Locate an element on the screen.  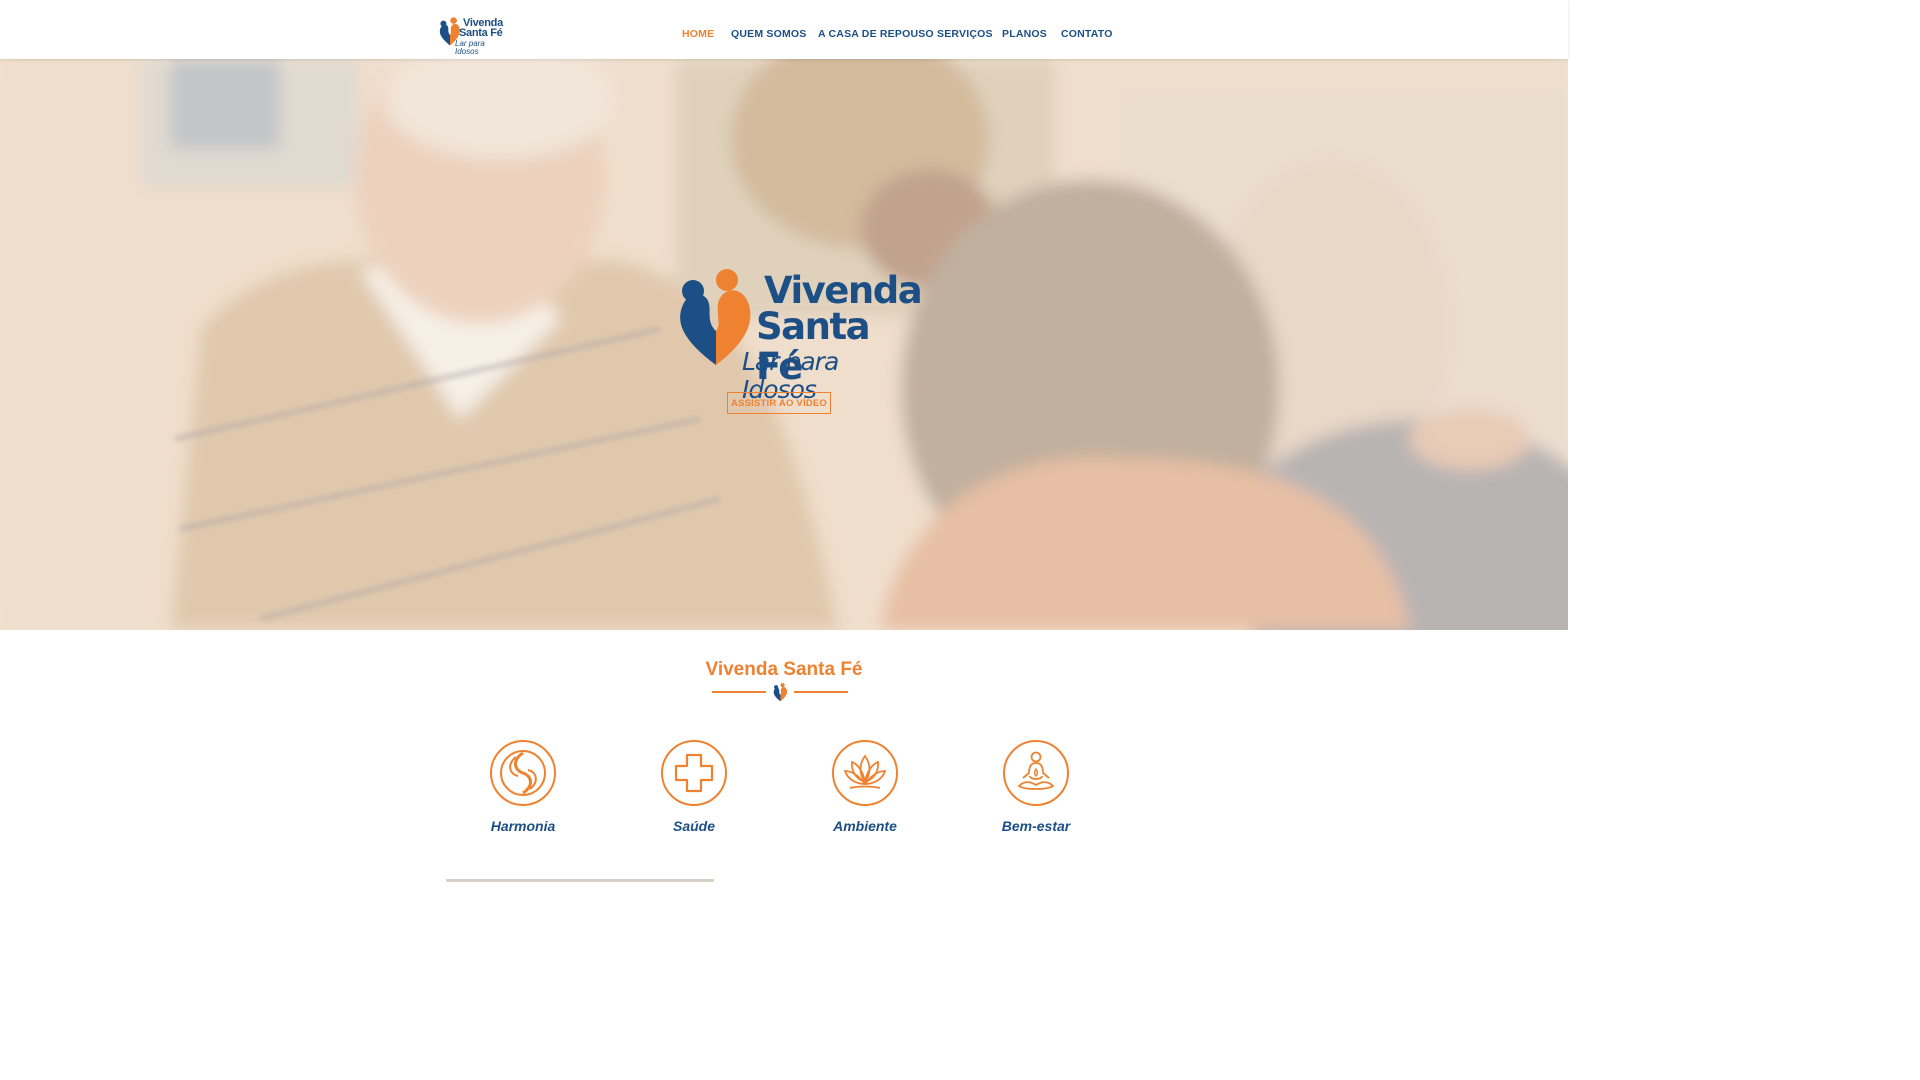
nav-quem-somos: QUEM SOMOS is located at coordinates (769, 34).